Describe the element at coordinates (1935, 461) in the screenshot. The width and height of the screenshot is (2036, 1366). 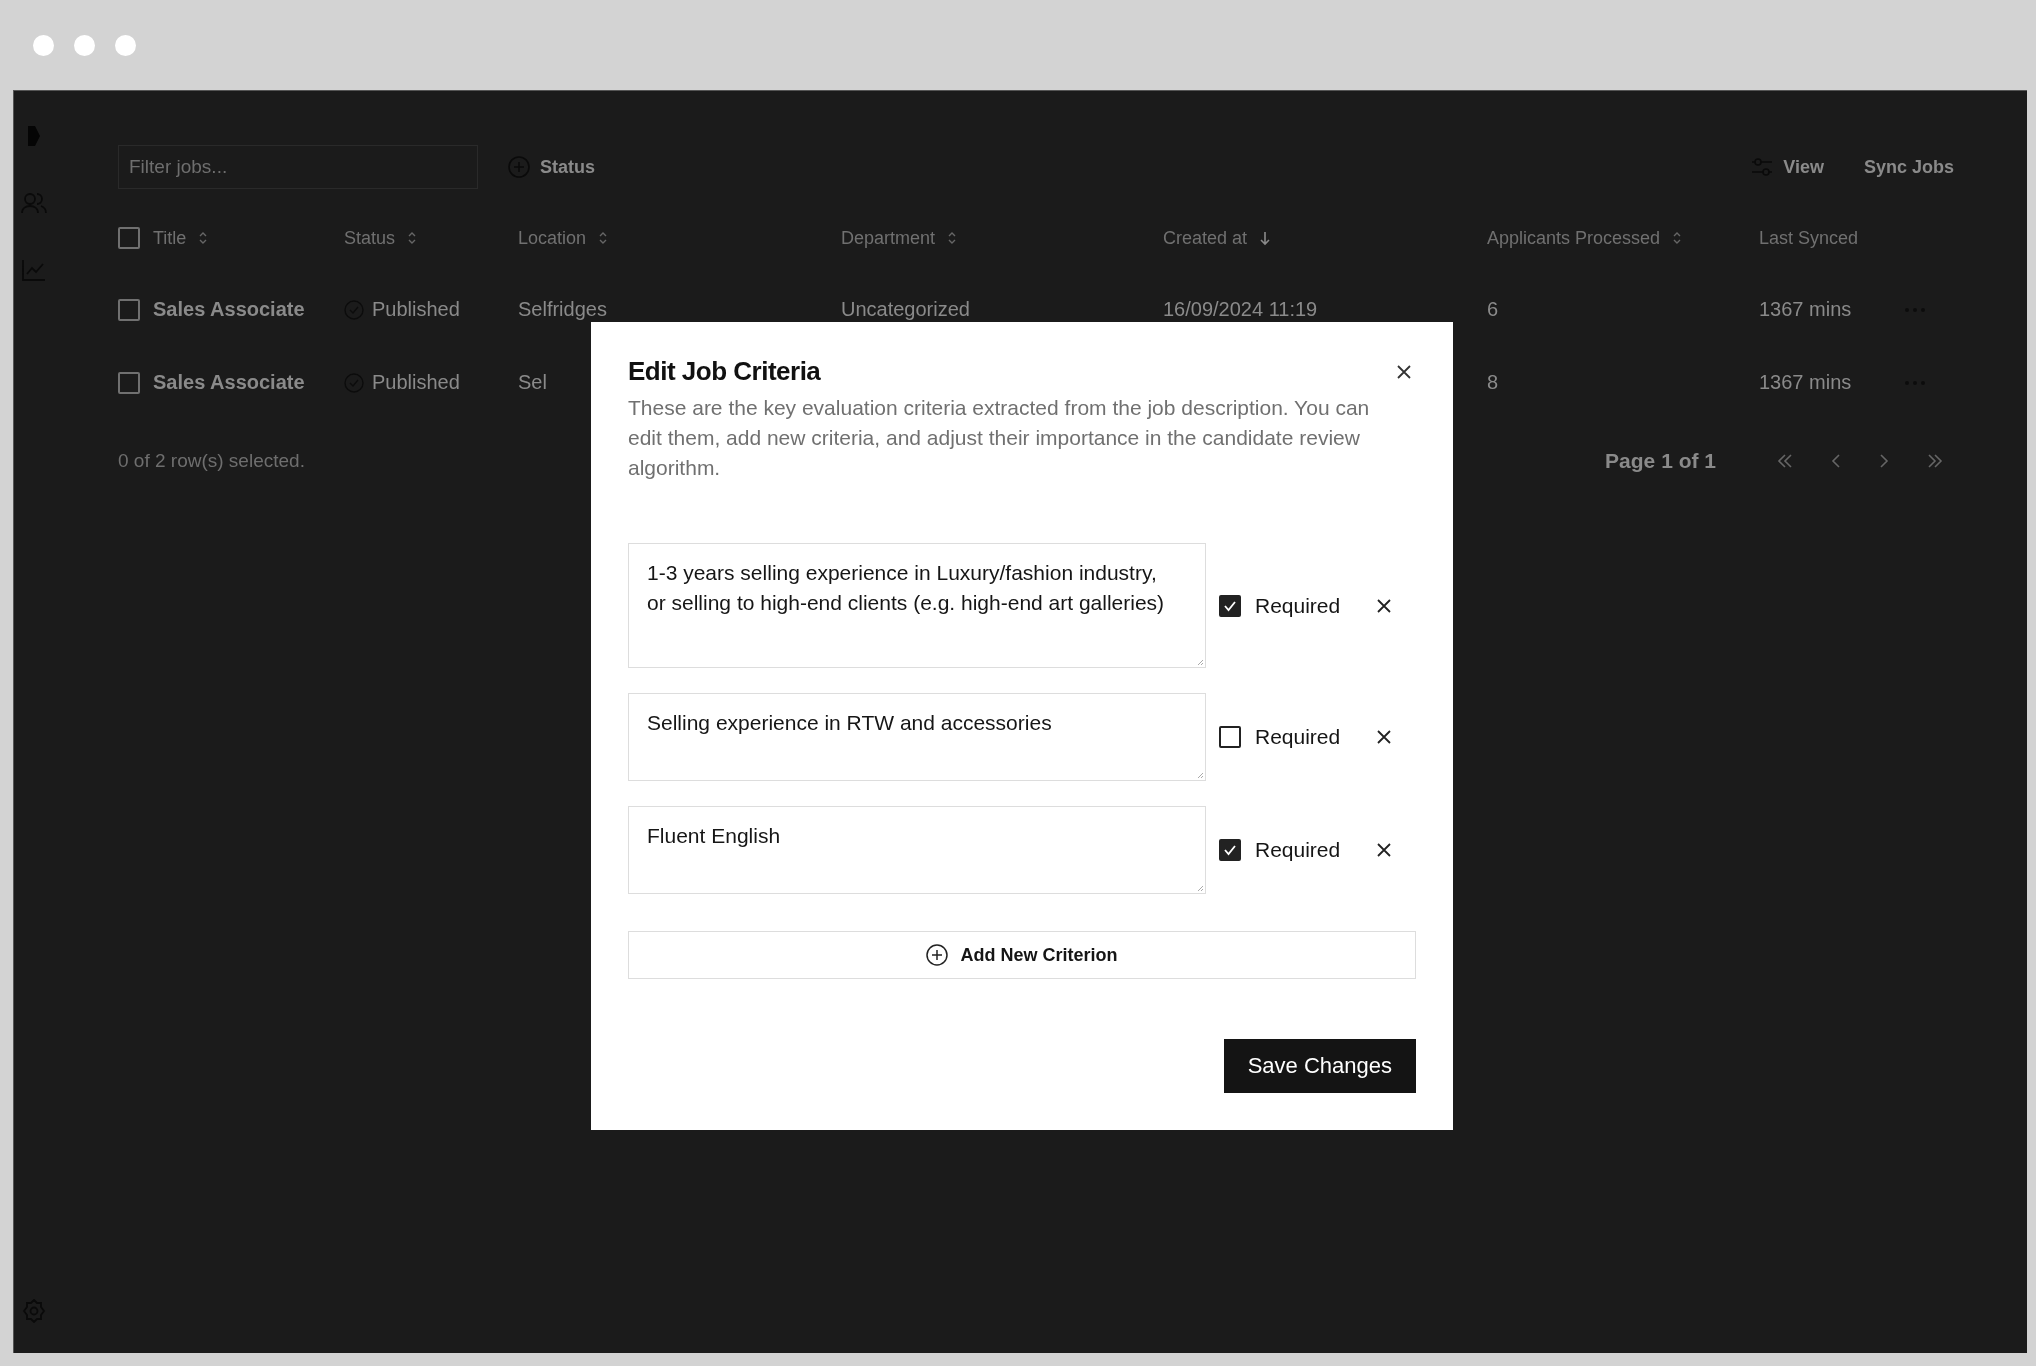
I see `last-page-icon` at that location.